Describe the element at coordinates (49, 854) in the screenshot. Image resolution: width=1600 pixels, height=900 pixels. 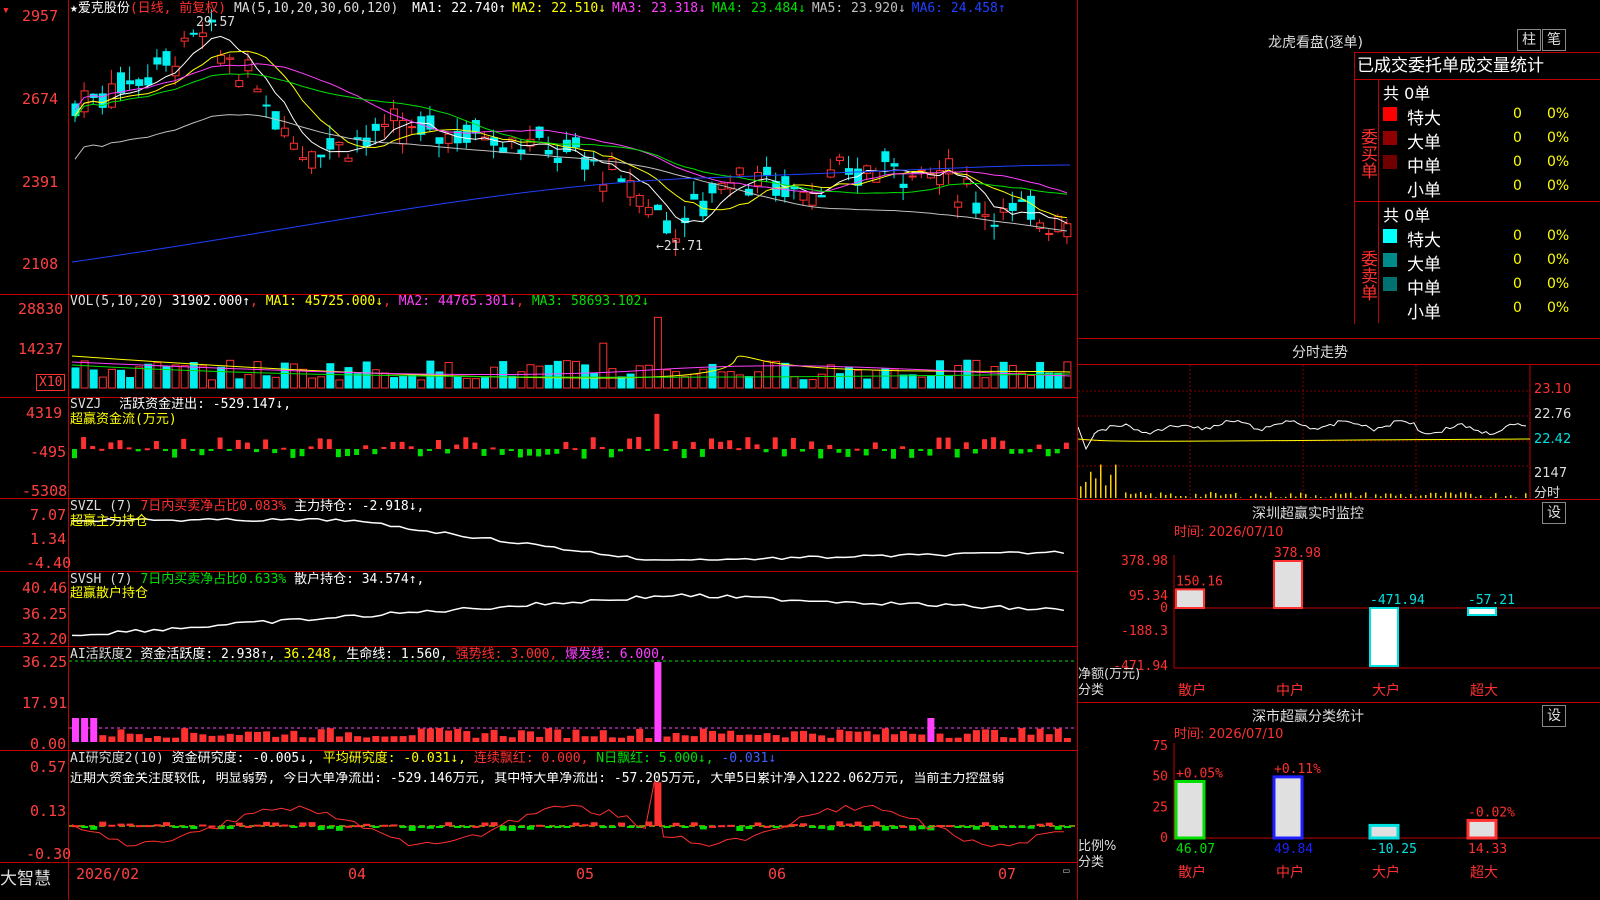
I see `y-tick: -0.30` at that location.